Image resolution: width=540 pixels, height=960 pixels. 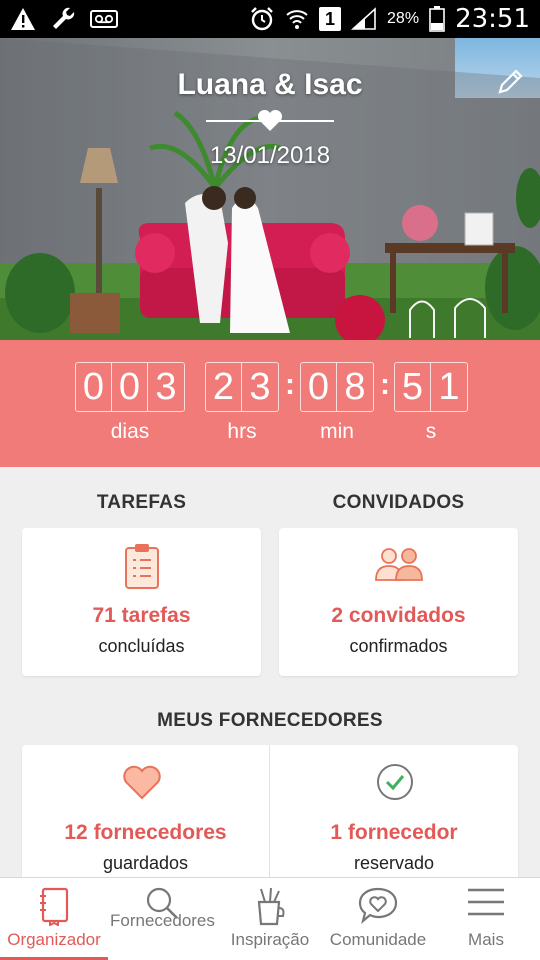 What do you see at coordinates (270, 939) in the screenshot?
I see `nav-label: Inspiração` at bounding box center [270, 939].